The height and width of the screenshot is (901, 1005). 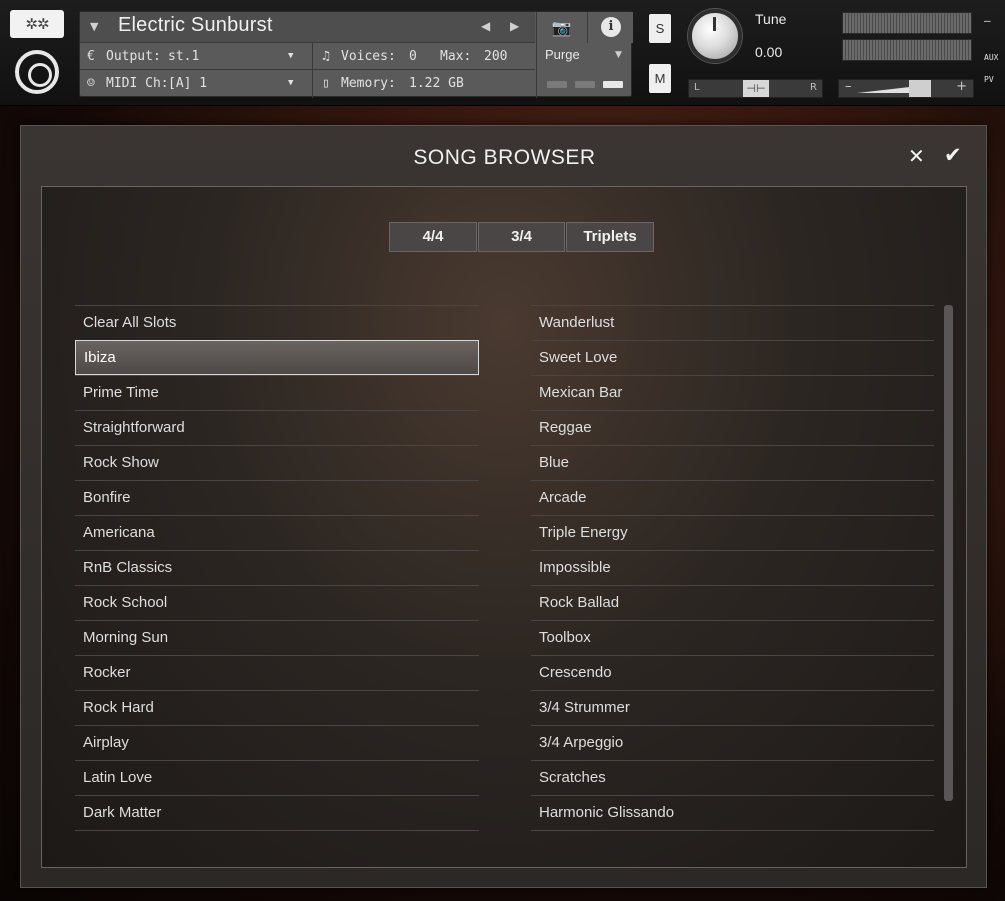 I want to click on previous-instrument-icon: ◀, so click(x=485, y=26).